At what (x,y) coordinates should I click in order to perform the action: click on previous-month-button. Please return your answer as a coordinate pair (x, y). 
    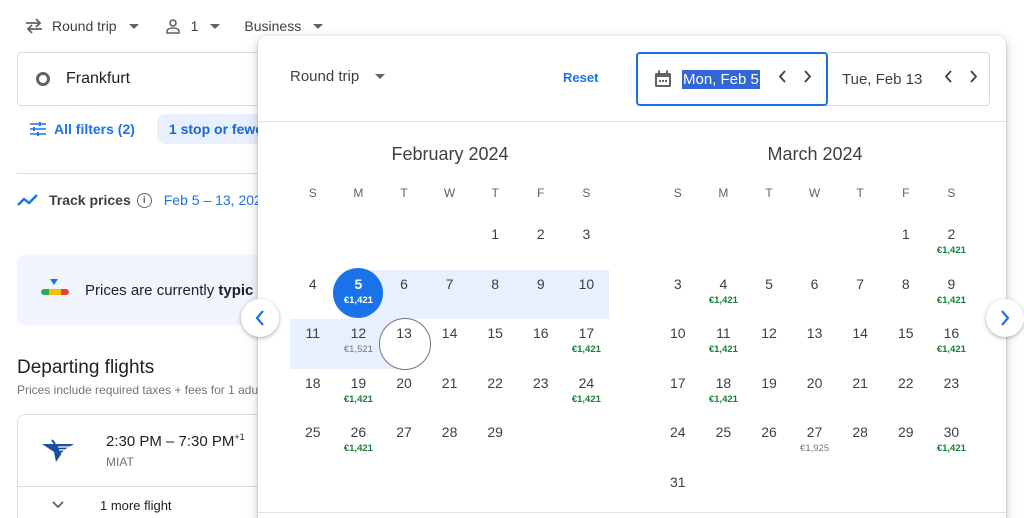
    Looking at the image, I should click on (260, 318).